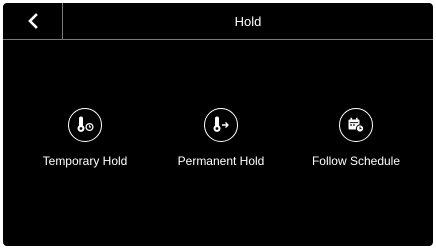 The height and width of the screenshot is (249, 436). I want to click on follow-schedule-label: Follow Schedule, so click(356, 161).